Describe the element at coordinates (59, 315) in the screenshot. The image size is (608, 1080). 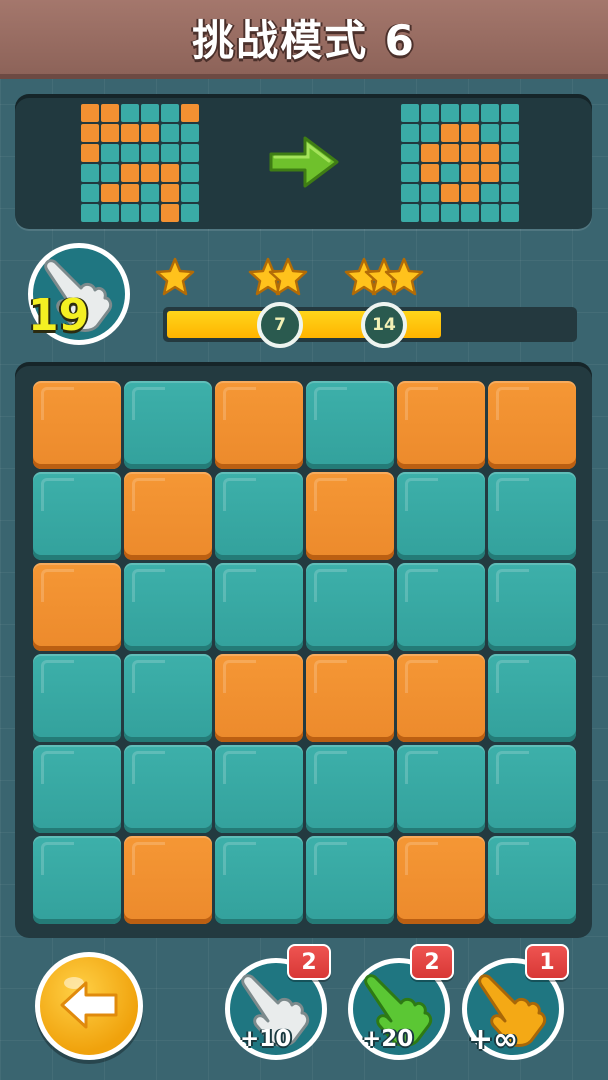
I see `moves-count: 19` at that location.